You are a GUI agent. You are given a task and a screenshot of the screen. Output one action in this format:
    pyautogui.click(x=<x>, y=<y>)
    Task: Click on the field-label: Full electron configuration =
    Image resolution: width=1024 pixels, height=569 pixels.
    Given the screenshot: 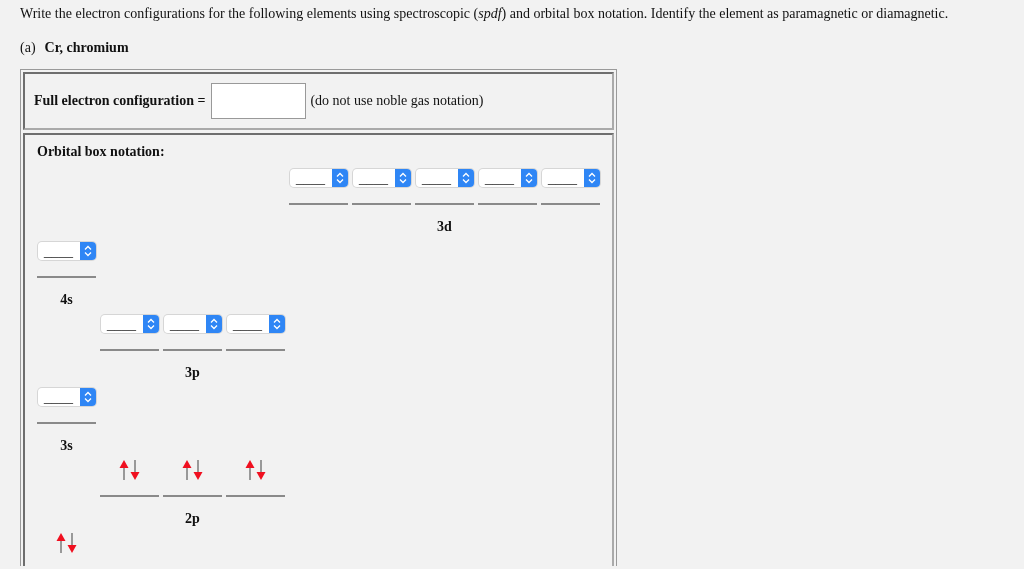 What is the action you would take?
    pyautogui.click(x=120, y=101)
    